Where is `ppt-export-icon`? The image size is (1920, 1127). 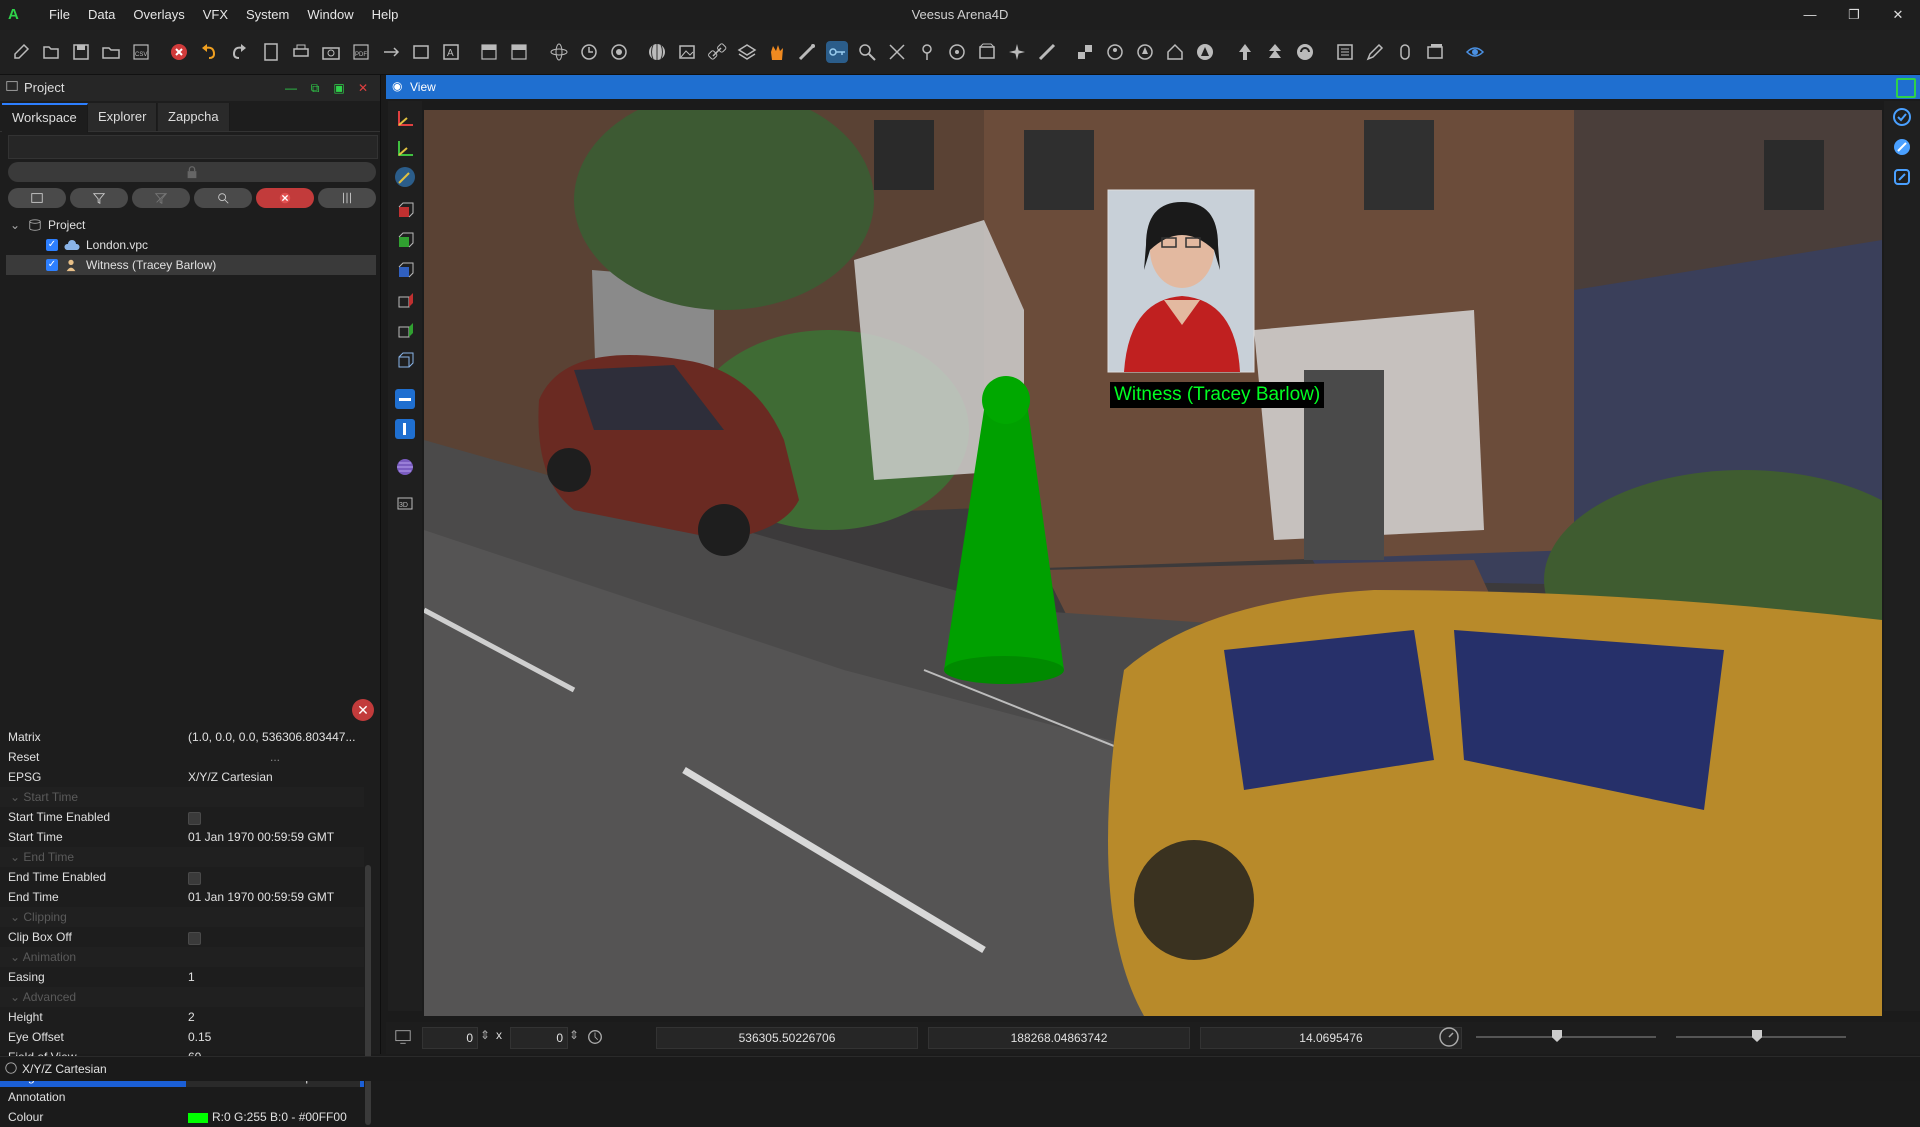
ppt-export-icon is located at coordinates (519, 52).